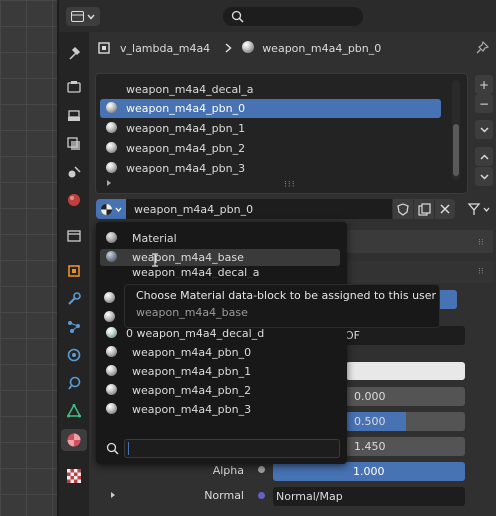  I want to click on output-icon, so click(74, 116).